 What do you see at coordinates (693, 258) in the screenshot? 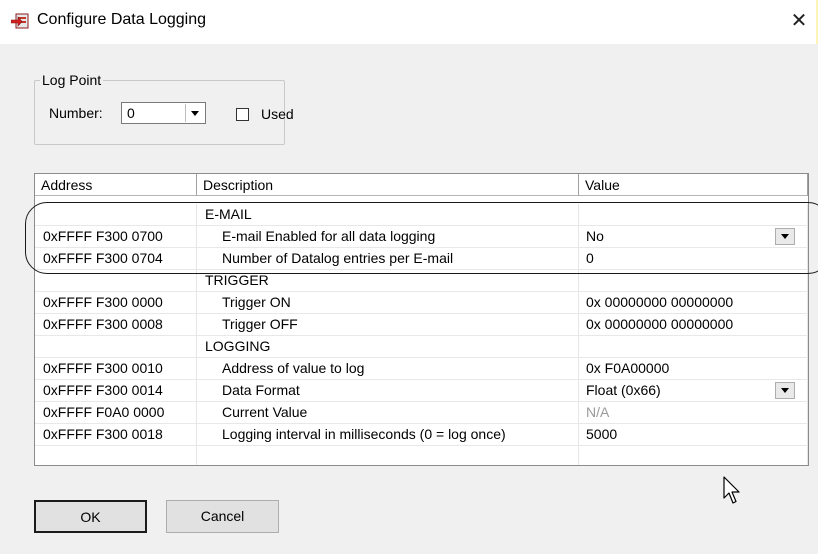
I see `value-cell: 0` at bounding box center [693, 258].